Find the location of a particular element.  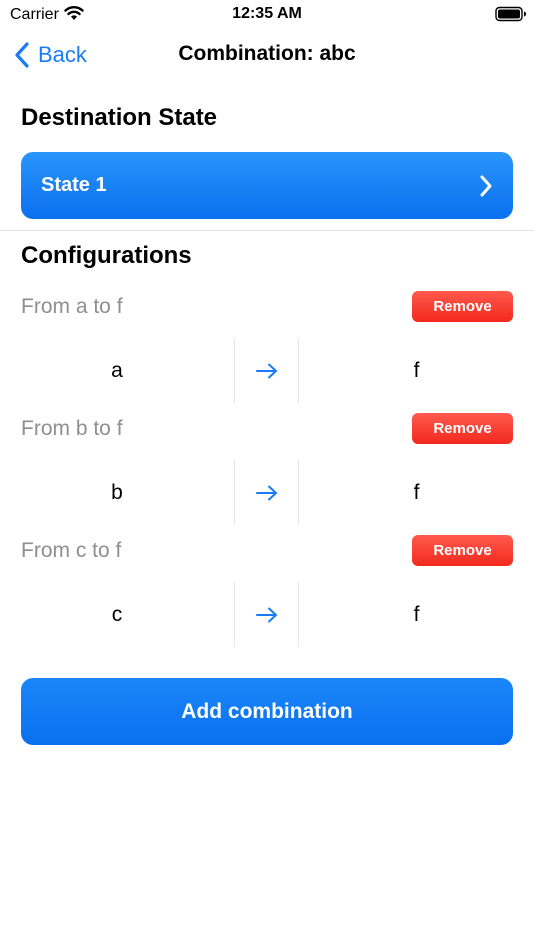

add-combination-button: Add combination is located at coordinates (267, 711).